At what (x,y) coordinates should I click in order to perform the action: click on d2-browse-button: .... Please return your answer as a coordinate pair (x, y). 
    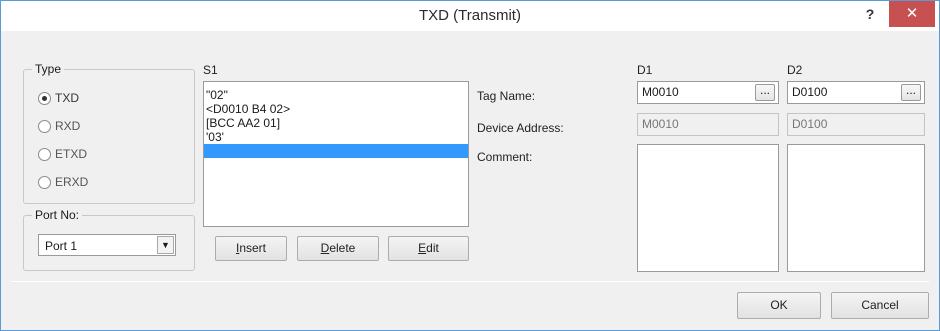
    Looking at the image, I should click on (911, 92).